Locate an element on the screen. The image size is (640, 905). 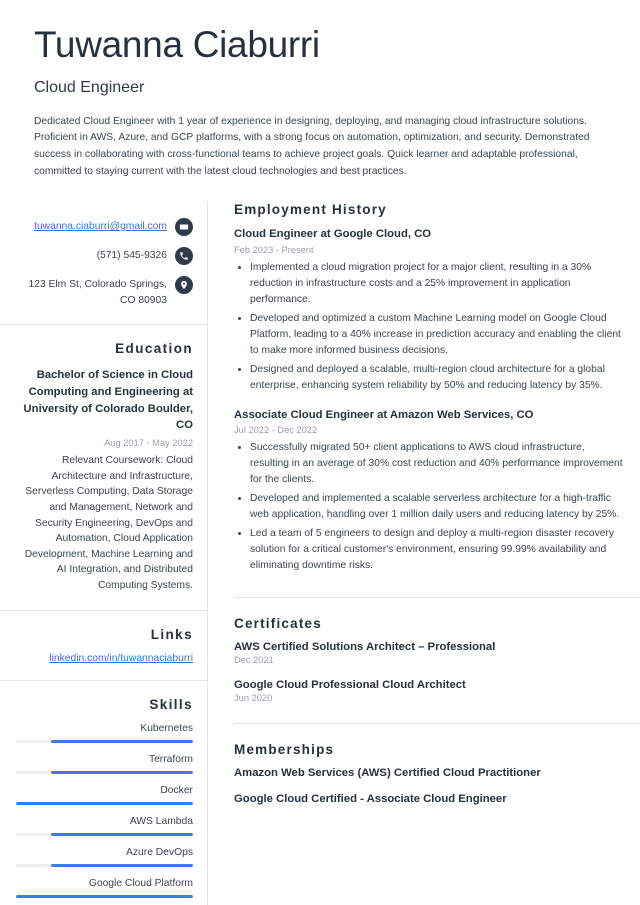
candidate-name: Tuwanna Ciaburri is located at coordinates (177, 44).